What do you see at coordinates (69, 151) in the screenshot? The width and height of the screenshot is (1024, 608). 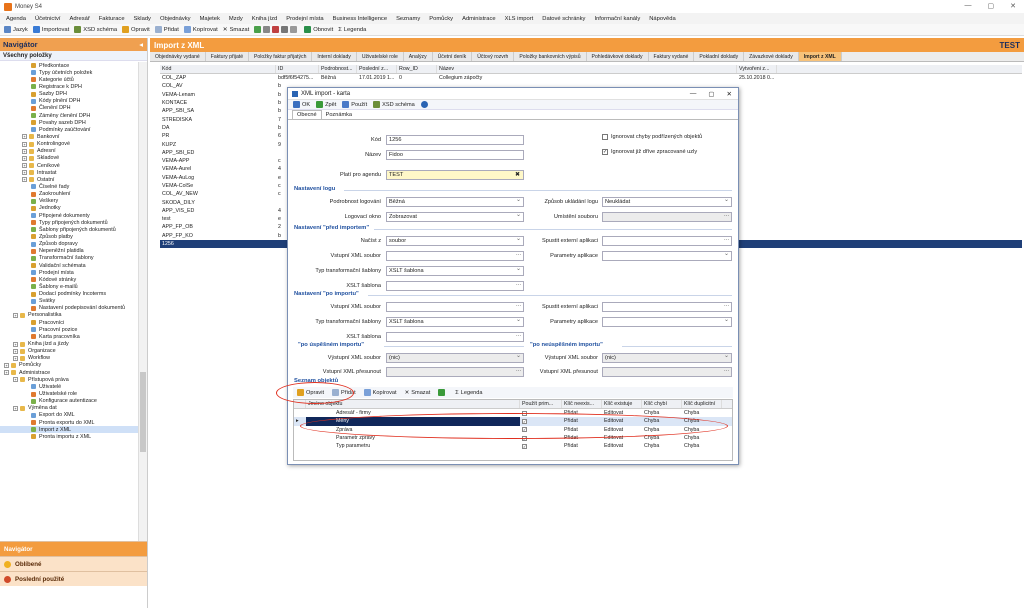 I see `tree-item: + Adresní` at bounding box center [69, 151].